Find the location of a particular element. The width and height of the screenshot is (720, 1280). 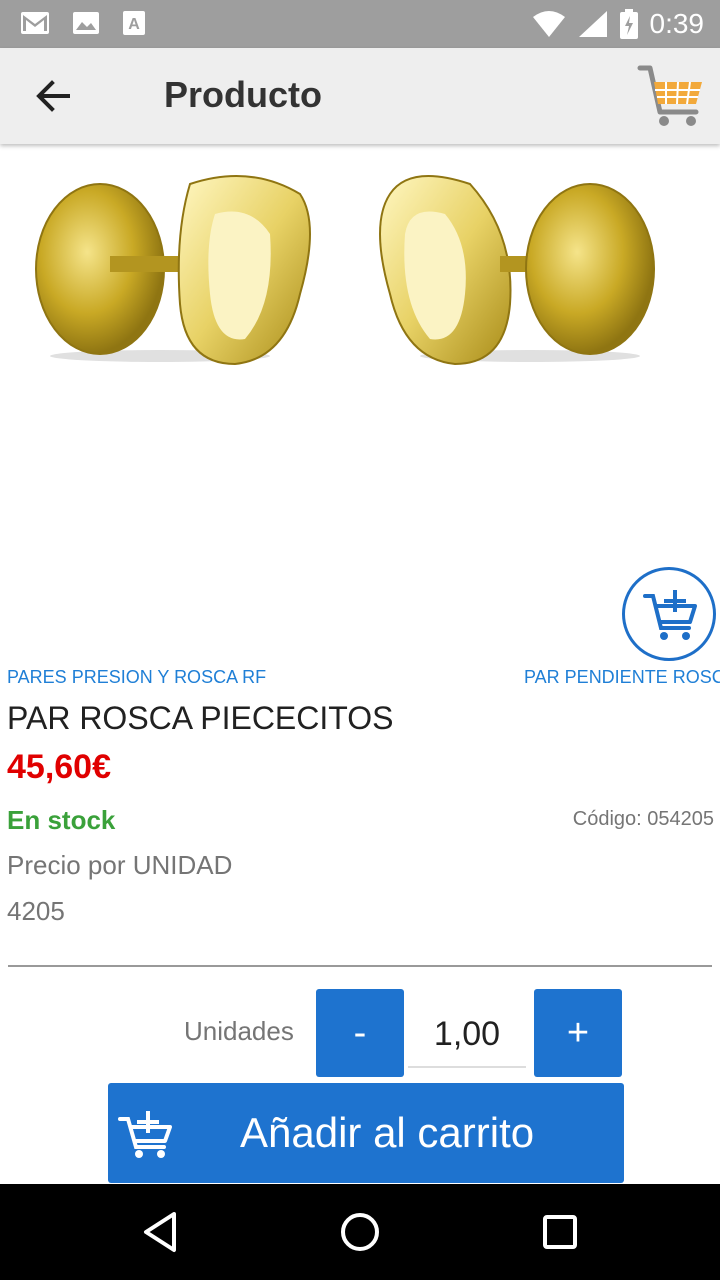

quantity-label: Unidades is located at coordinates (239, 1031).